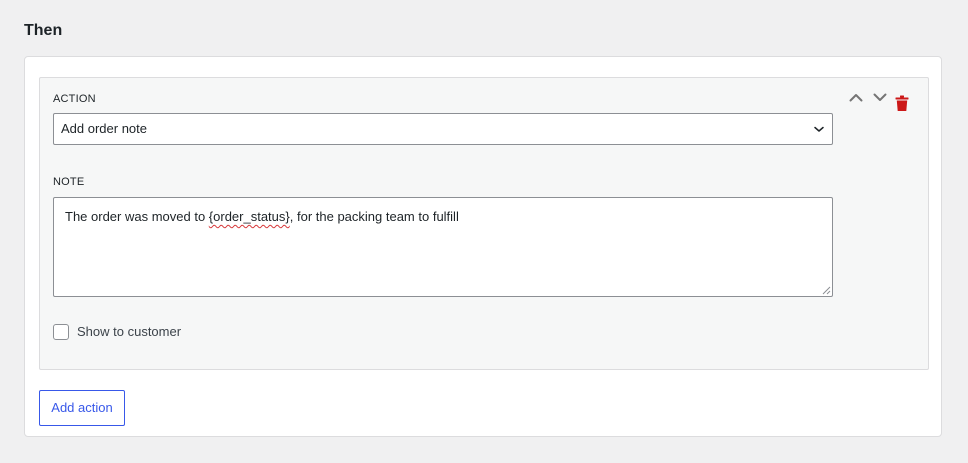 Image resolution: width=968 pixels, height=463 pixels. What do you see at coordinates (82, 408) in the screenshot?
I see `add-action-button: Add action` at bounding box center [82, 408].